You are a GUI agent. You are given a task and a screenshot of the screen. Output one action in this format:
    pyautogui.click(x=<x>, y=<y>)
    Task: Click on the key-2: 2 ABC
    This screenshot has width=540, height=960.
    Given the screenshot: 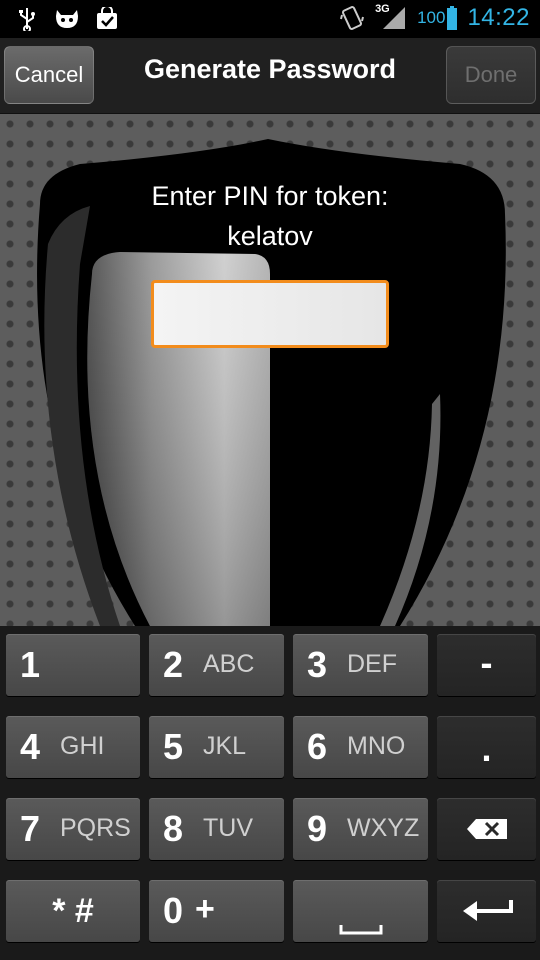 What is the action you would take?
    pyautogui.click(x=216, y=665)
    